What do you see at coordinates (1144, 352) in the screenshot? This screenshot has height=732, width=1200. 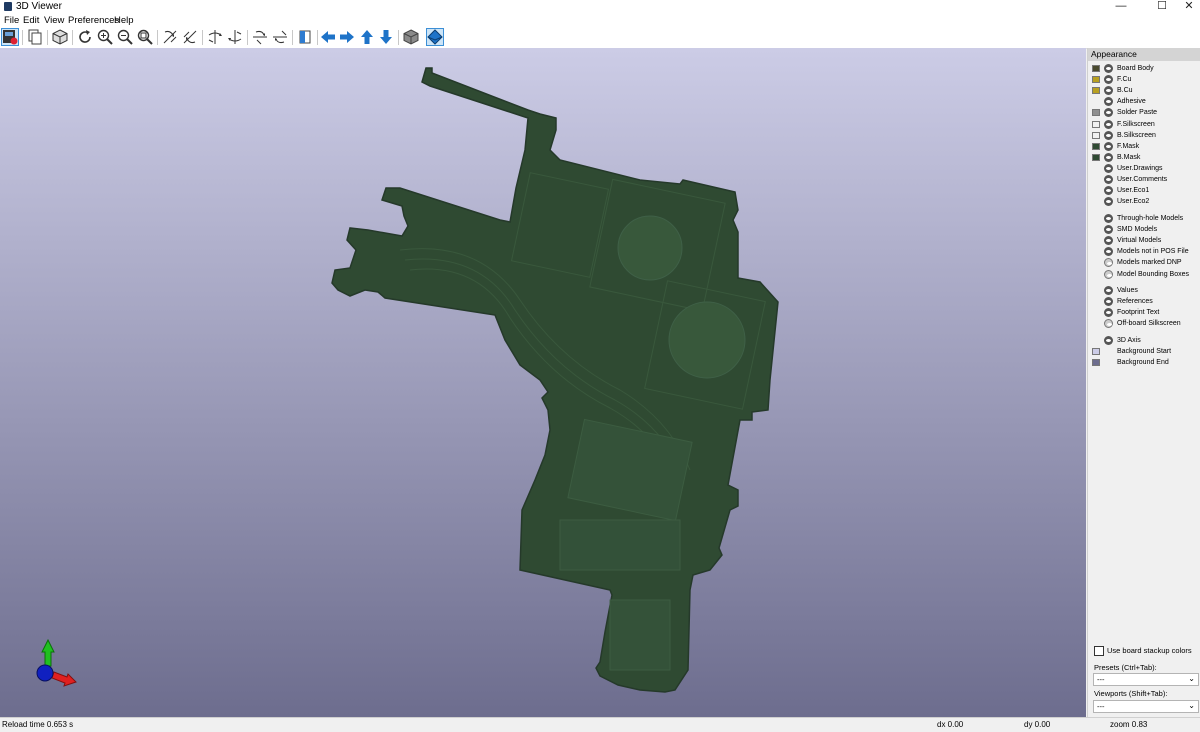 I see `layer-row-background-start: Background Start` at bounding box center [1144, 352].